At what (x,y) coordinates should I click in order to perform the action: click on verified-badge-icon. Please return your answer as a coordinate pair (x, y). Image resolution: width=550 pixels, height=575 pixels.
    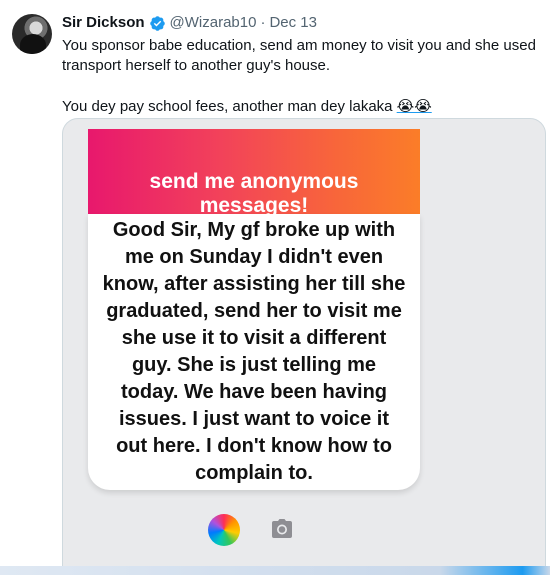
    Looking at the image, I should click on (157, 23).